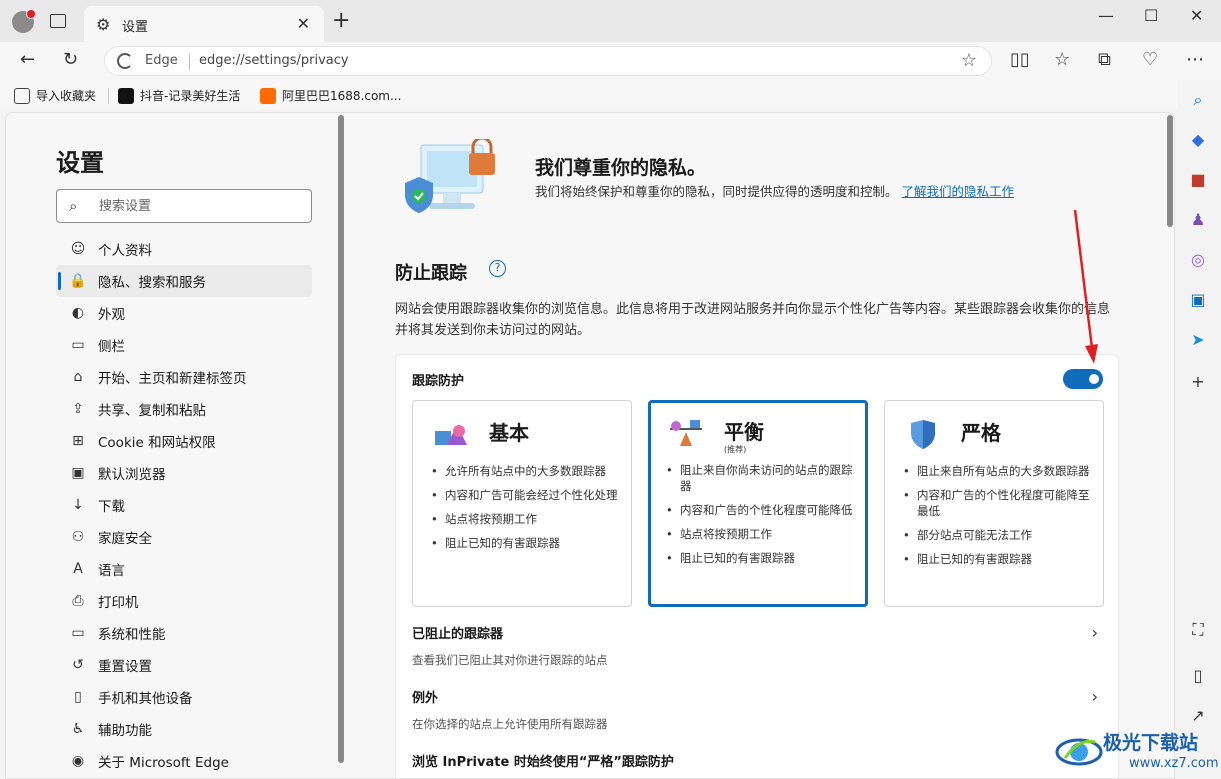 The width and height of the screenshot is (1221, 779). What do you see at coordinates (1198, 220) in the screenshot?
I see `games-icon: ♟` at bounding box center [1198, 220].